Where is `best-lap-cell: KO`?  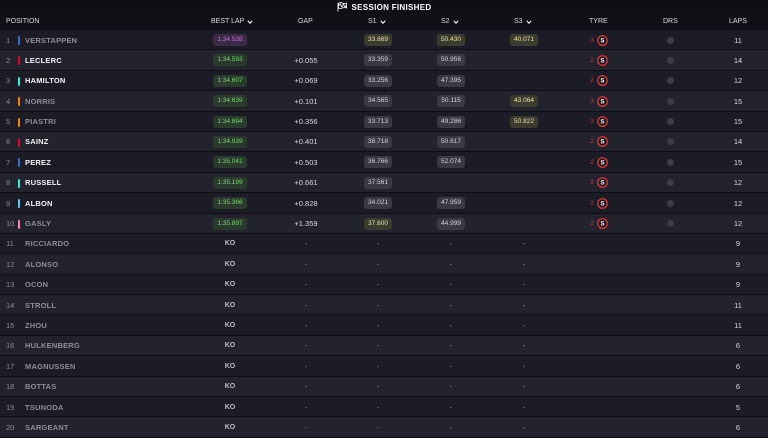 best-lap-cell: KO is located at coordinates (230, 244).